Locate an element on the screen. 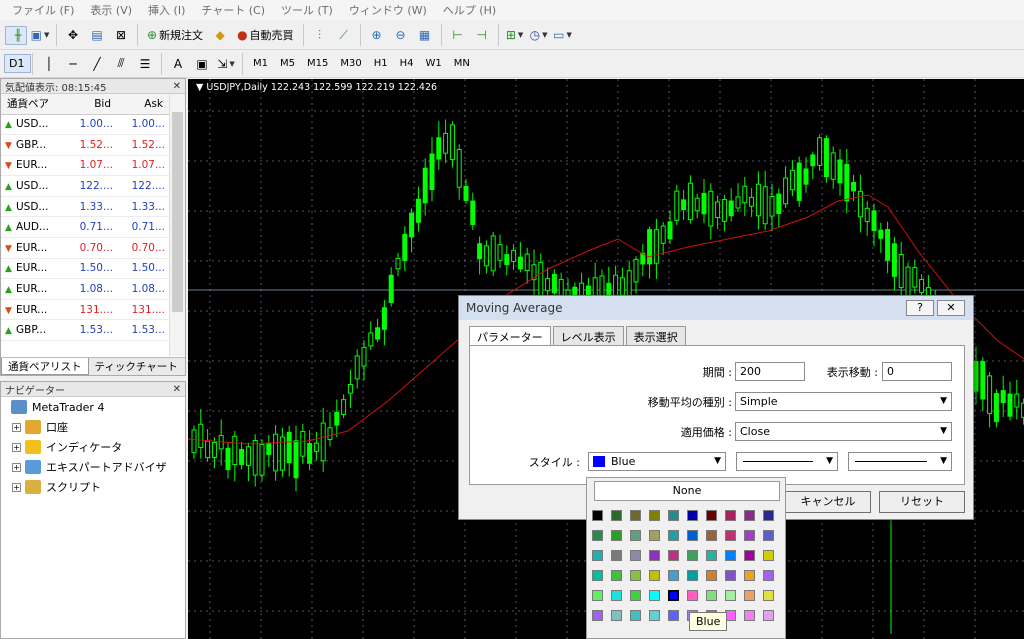  shift-input: 0 is located at coordinates (917, 371).